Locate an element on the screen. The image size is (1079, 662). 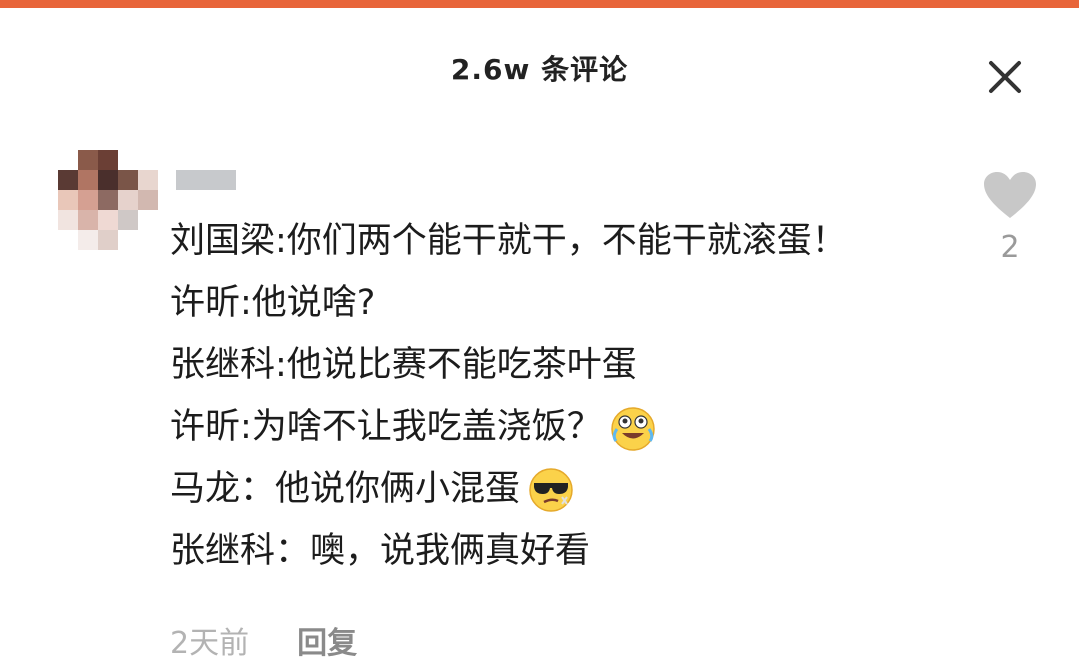
like-button: 2 is located at coordinates (1010, 217).